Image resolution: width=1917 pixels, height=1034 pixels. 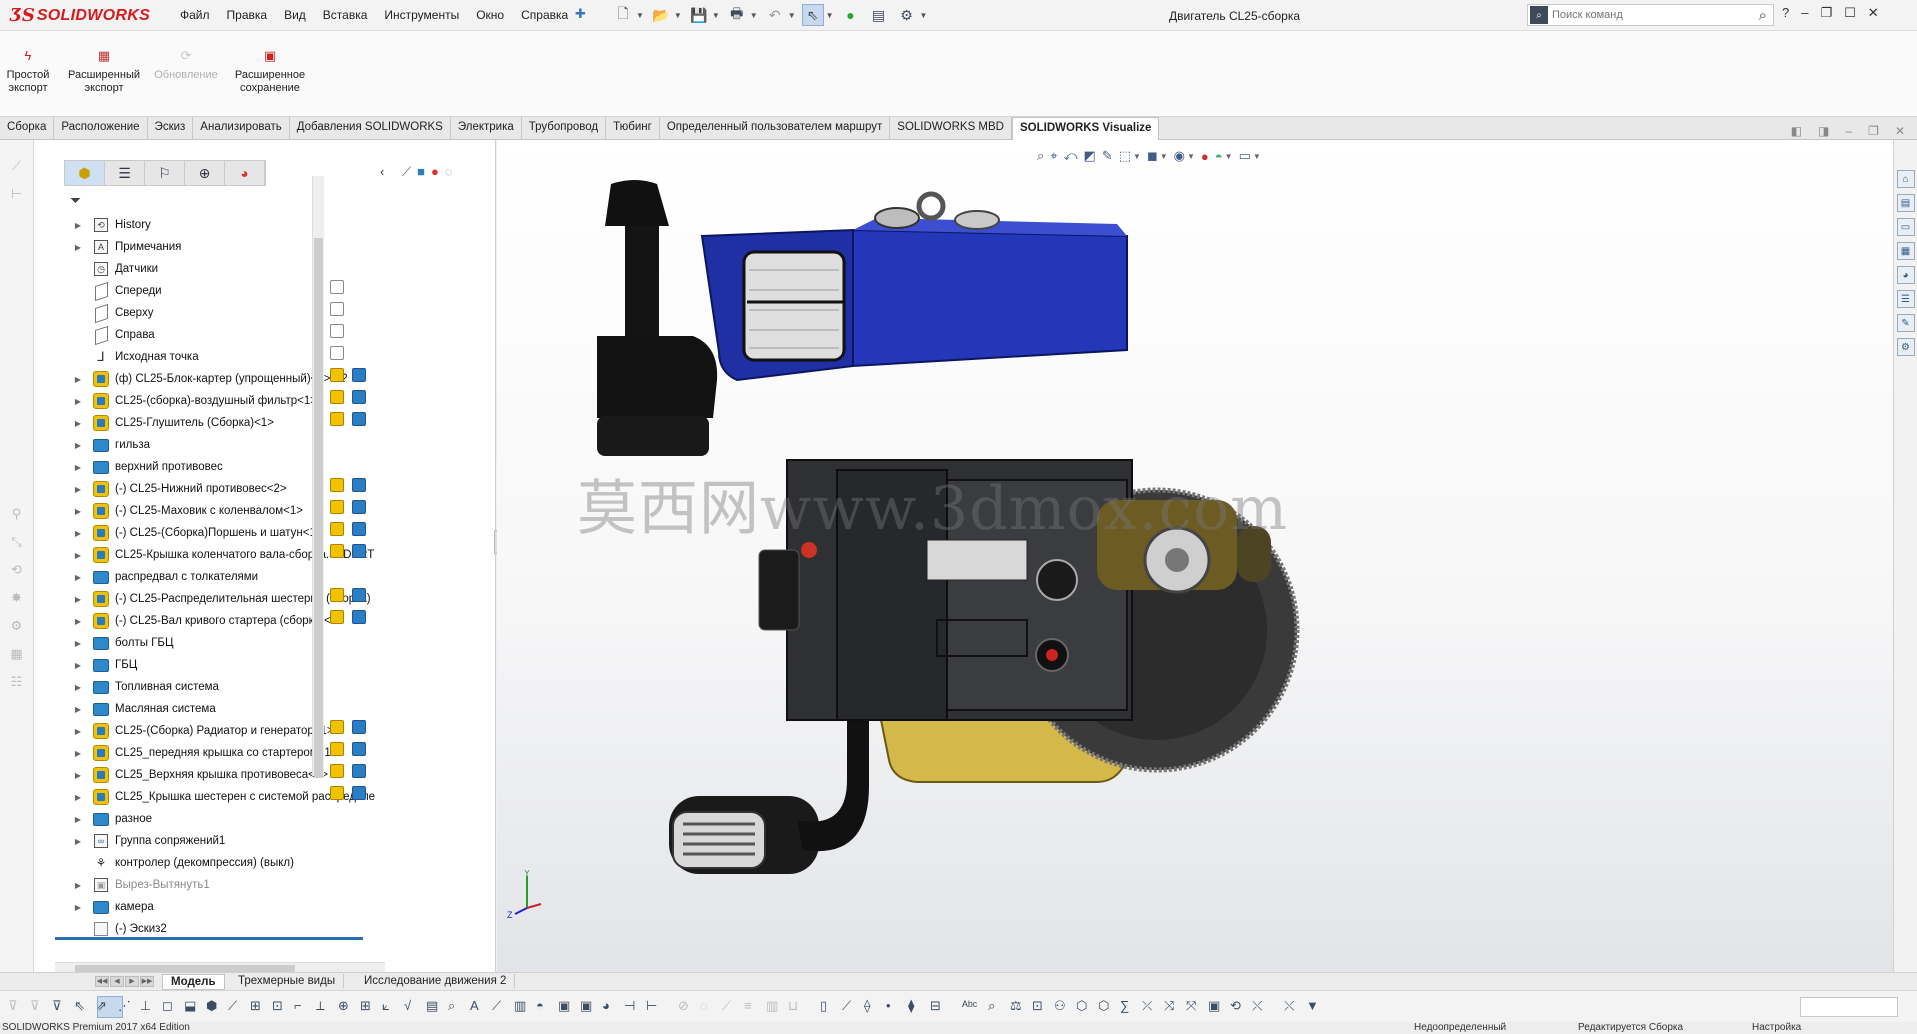 What do you see at coordinates (1873, 13) in the screenshot?
I see `close-icon: ✕` at bounding box center [1873, 13].